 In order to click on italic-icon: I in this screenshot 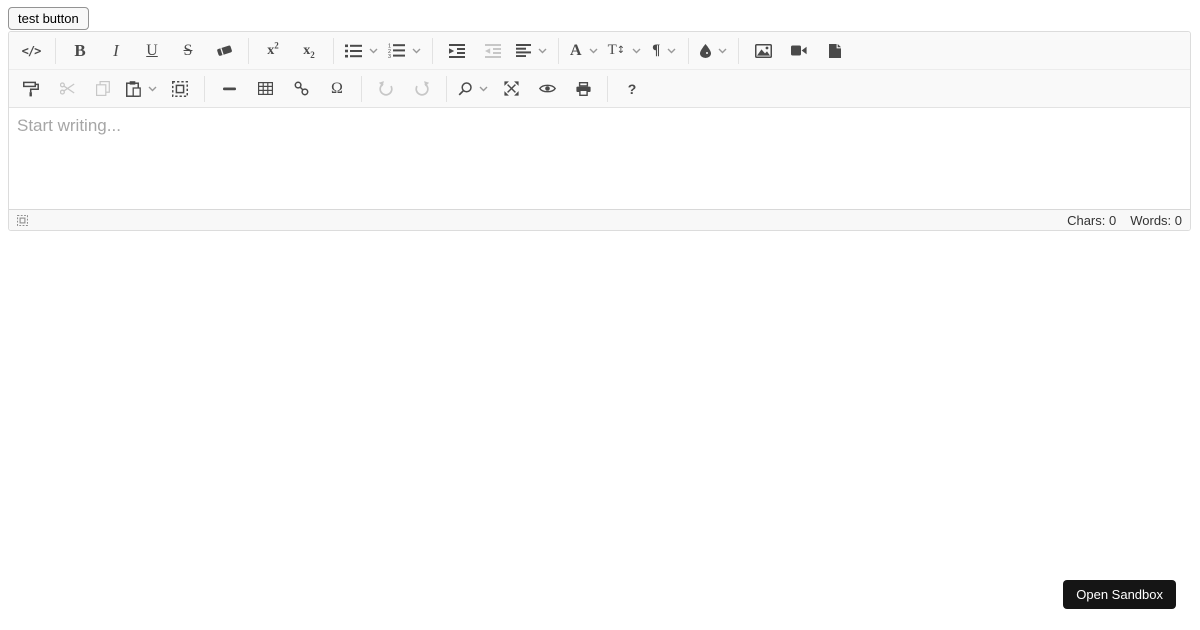, I will do `click(116, 50)`.